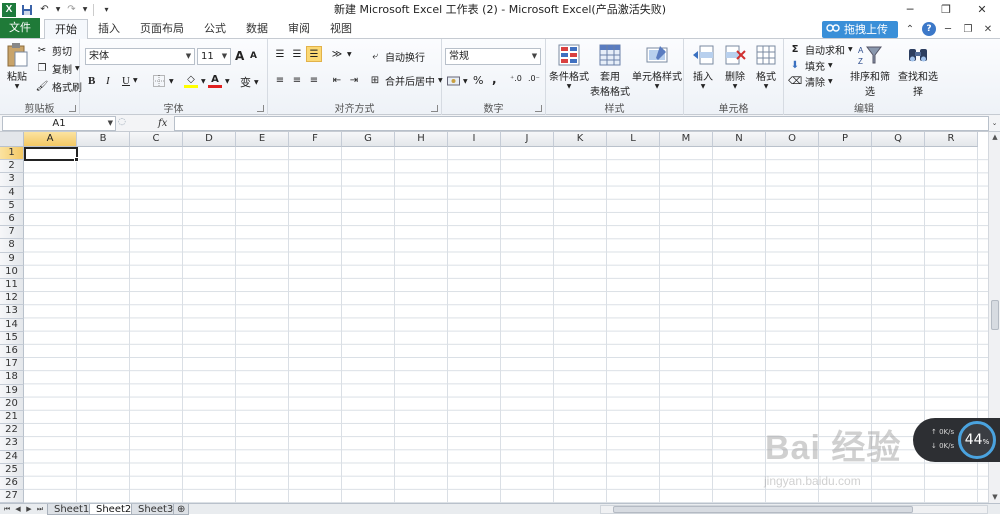 This screenshot has height=515, width=1000. I want to click on font-name-dropdown-icon: ▼, so click(188, 56).